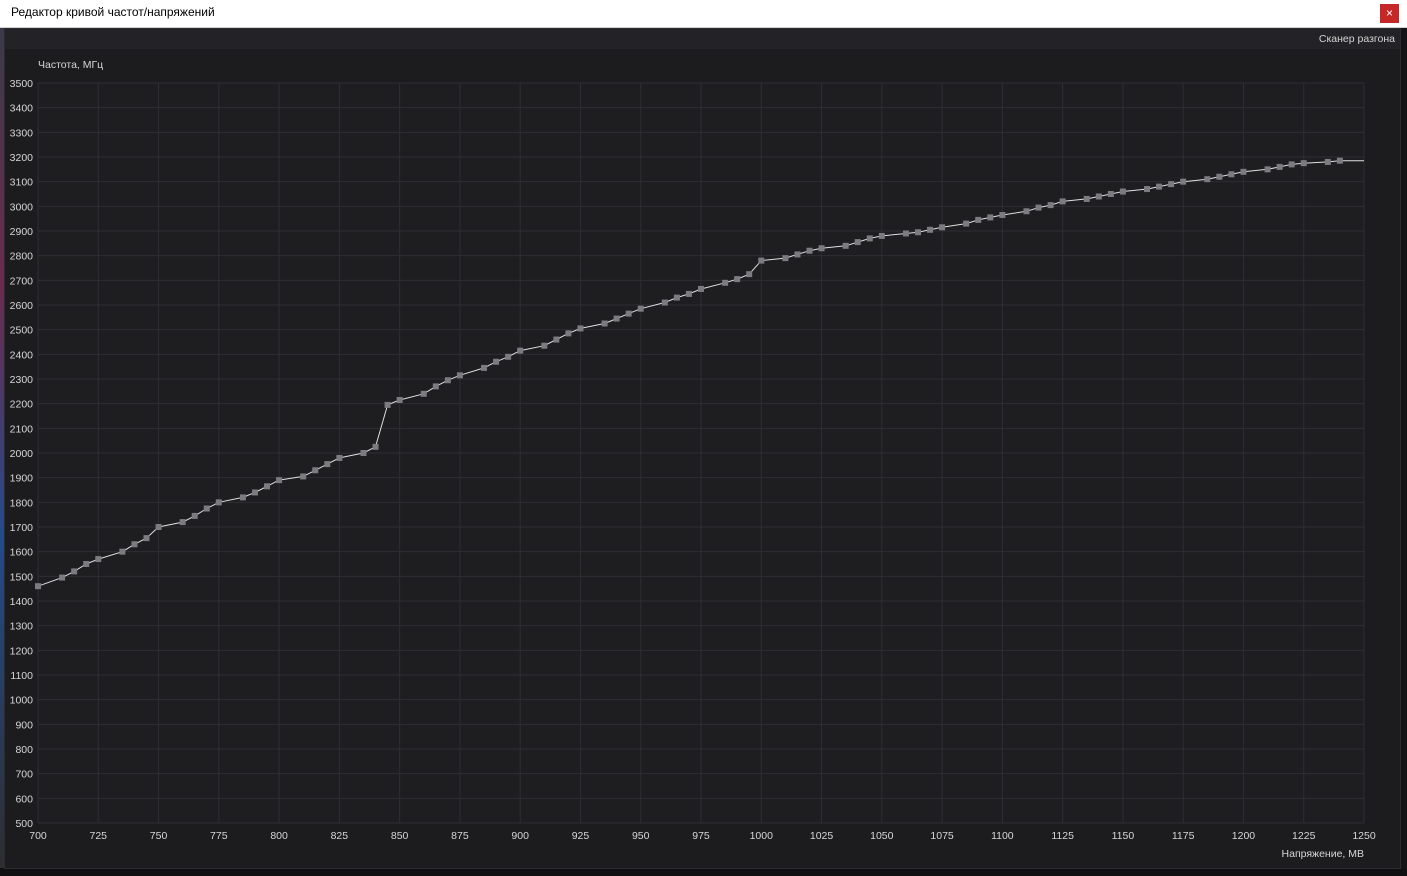 The width and height of the screenshot is (1407, 876). Describe the element at coordinates (22, 454) in the screenshot. I see `y-tick-label: 2000` at that location.